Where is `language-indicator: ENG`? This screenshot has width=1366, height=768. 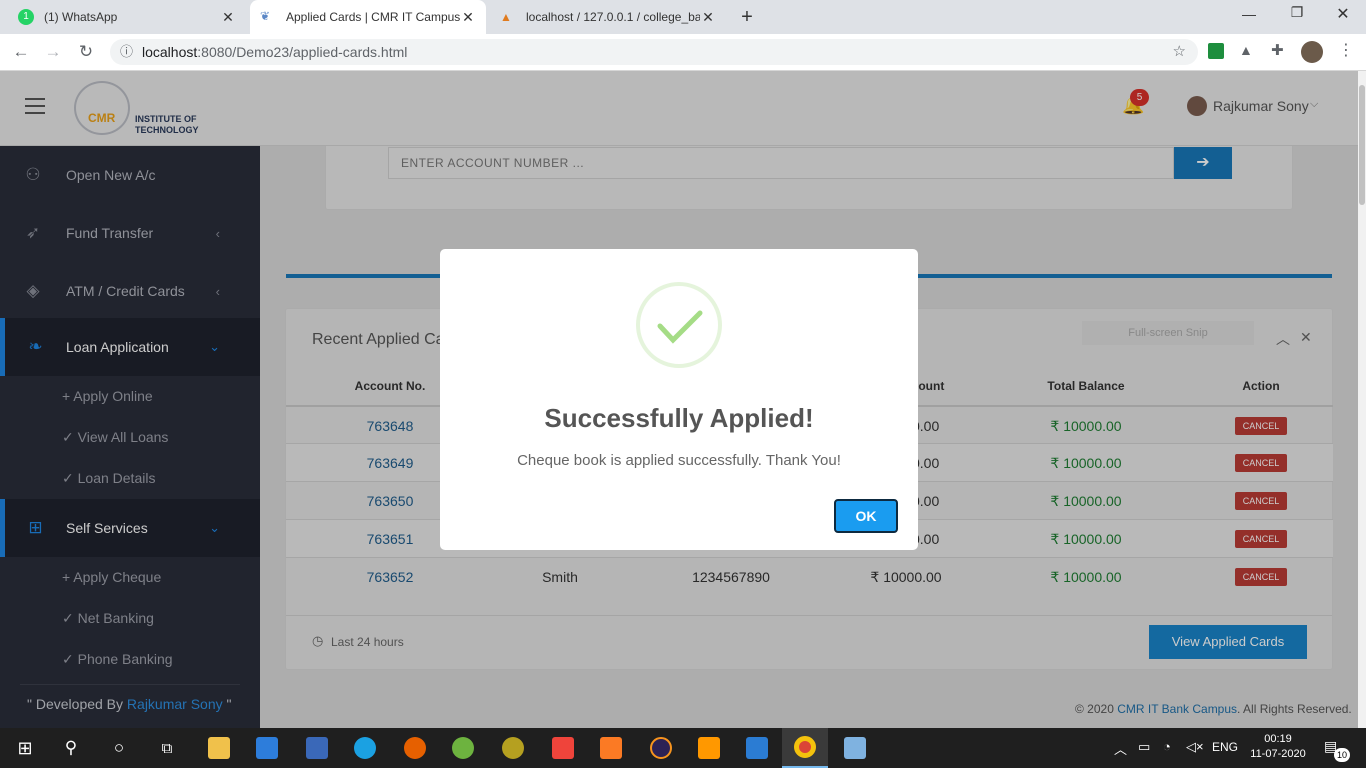
language-indicator: ENG is located at coordinates (1225, 747).